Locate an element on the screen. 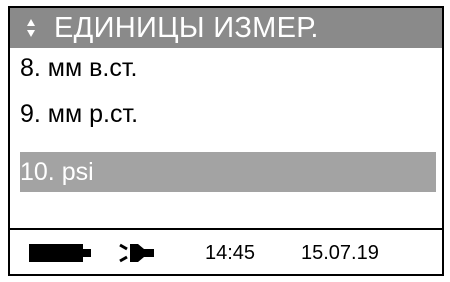 The height and width of the screenshot is (282, 450). menu-item-label: 9. мм р.ст. is located at coordinates (79, 114).